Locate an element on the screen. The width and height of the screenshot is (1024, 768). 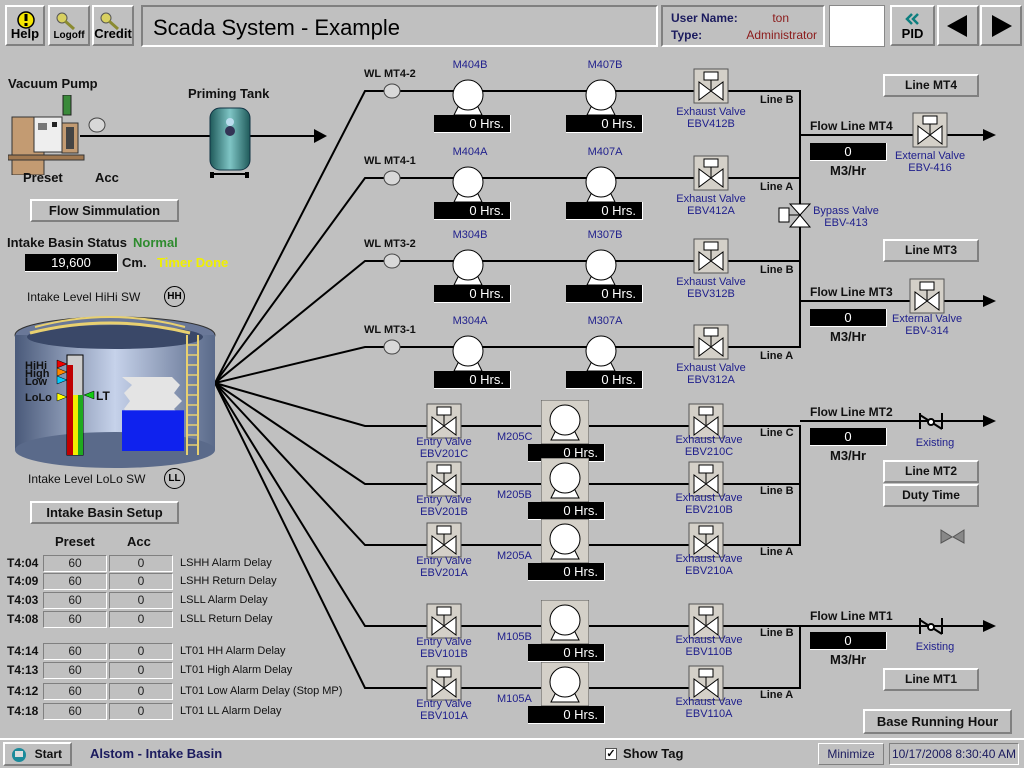
pump-tag: M304A is located at coordinates (470, 321).